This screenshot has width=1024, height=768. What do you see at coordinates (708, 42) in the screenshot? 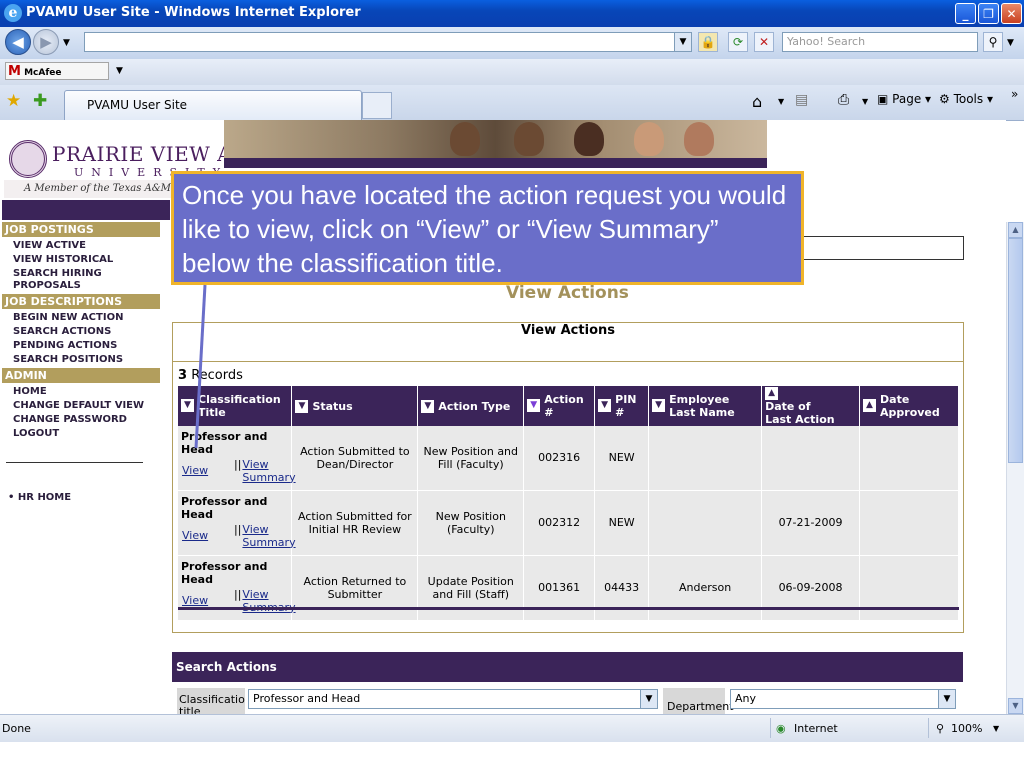
I see `lock-icon: 🔒` at bounding box center [708, 42].